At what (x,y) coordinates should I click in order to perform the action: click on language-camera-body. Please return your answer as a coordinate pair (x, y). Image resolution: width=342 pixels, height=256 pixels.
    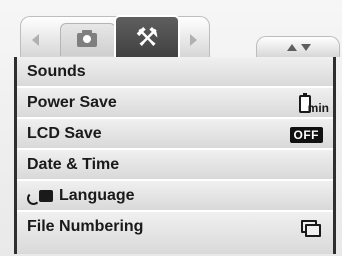
    Looking at the image, I should click on (46, 196).